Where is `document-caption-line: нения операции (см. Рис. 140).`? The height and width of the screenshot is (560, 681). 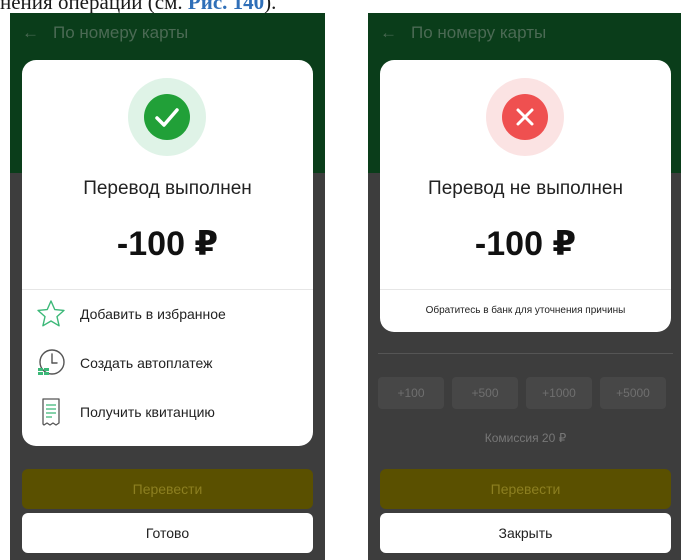
document-caption-line: нения операции (см. Рис. 140). is located at coordinates (138, 6).